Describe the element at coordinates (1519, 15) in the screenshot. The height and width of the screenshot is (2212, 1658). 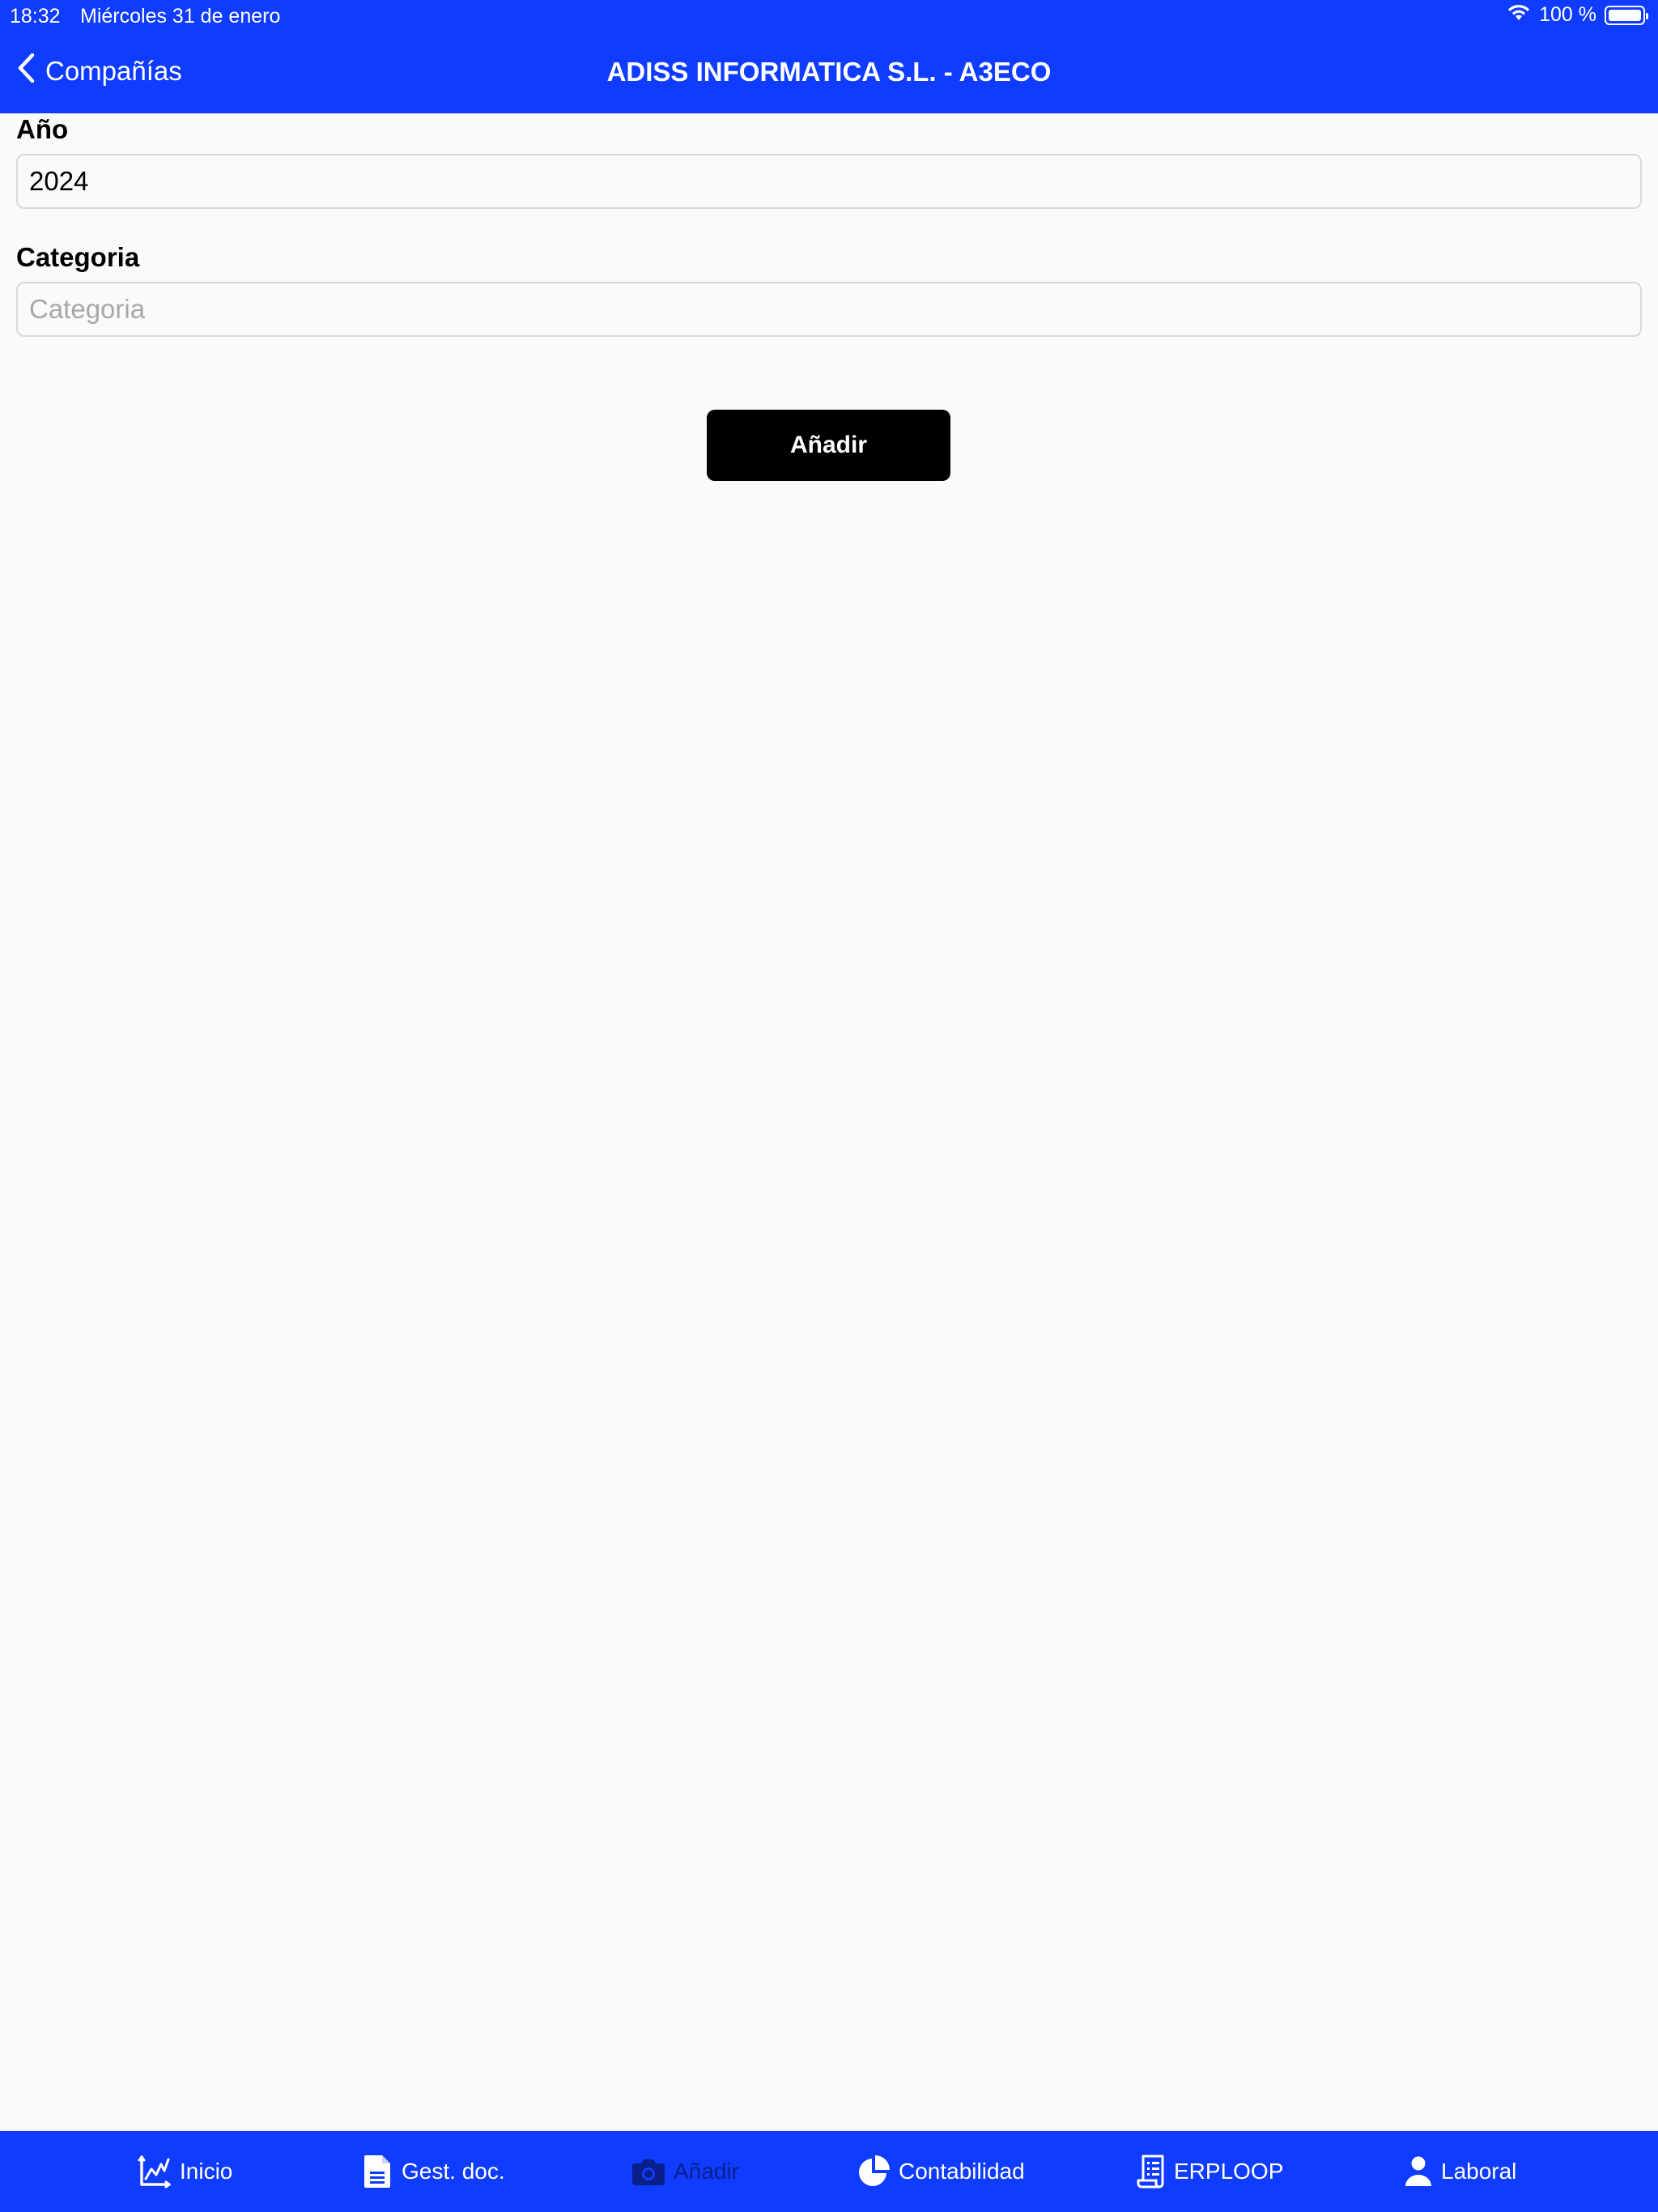
I see `wifi-icon` at that location.